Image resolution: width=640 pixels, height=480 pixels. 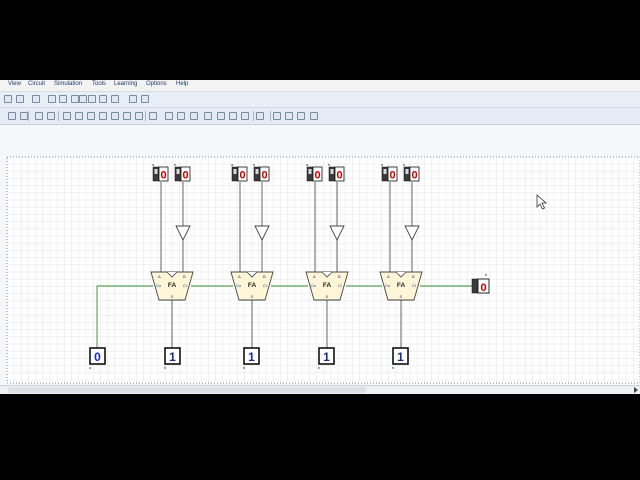 I want to click on switch-b3-value: 0, so click(x=414, y=176).